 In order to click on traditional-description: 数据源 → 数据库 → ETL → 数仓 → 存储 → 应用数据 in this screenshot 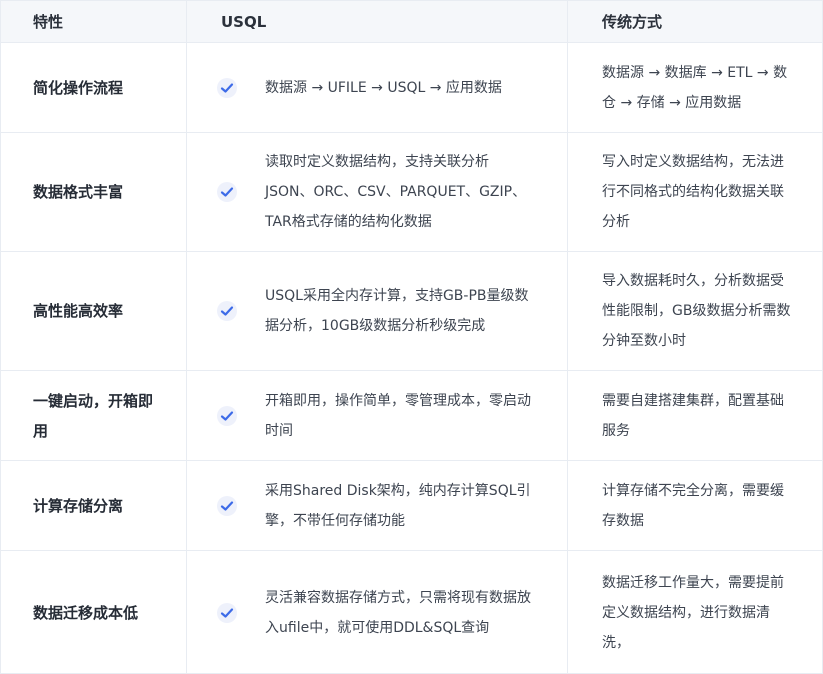, I will do `click(695, 87)`.